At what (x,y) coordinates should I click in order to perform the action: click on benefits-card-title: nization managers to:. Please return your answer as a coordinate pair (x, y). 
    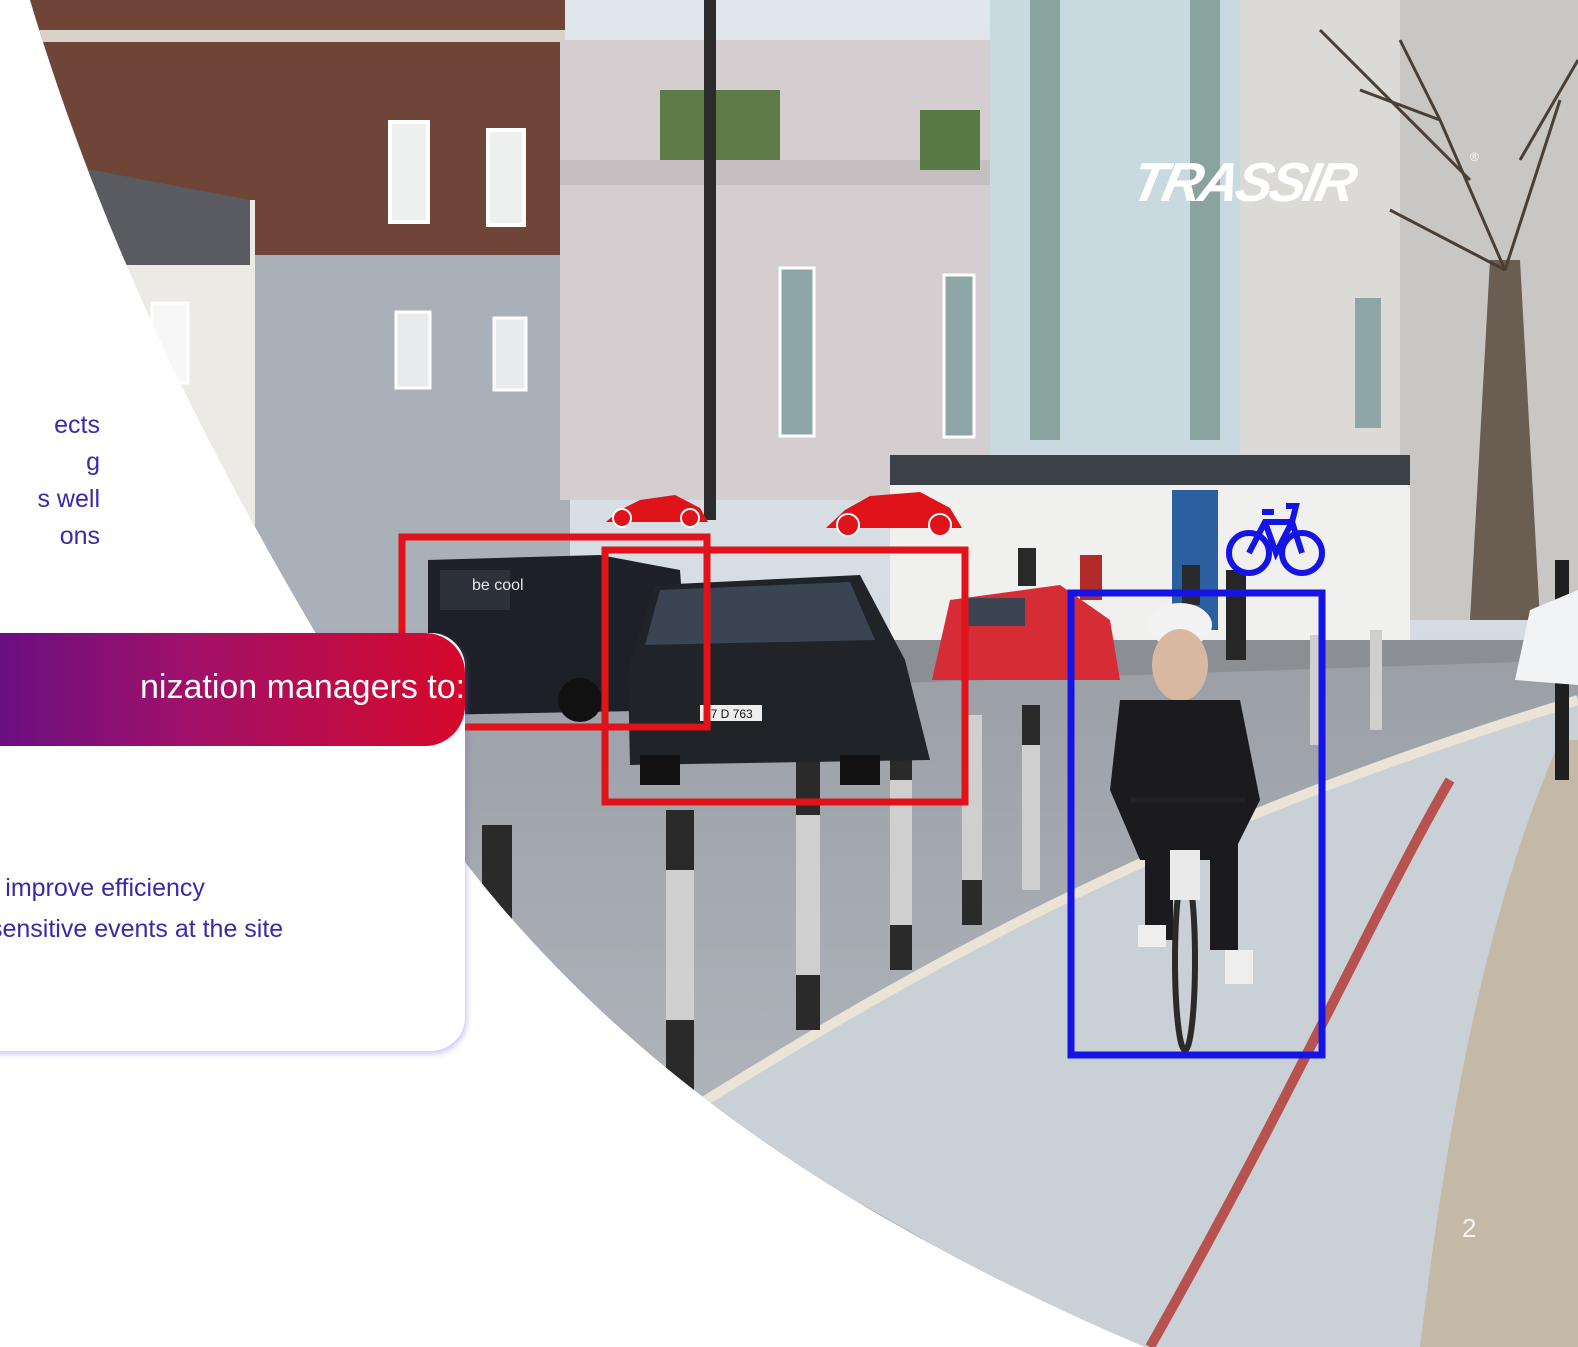
    Looking at the image, I should click on (303, 687).